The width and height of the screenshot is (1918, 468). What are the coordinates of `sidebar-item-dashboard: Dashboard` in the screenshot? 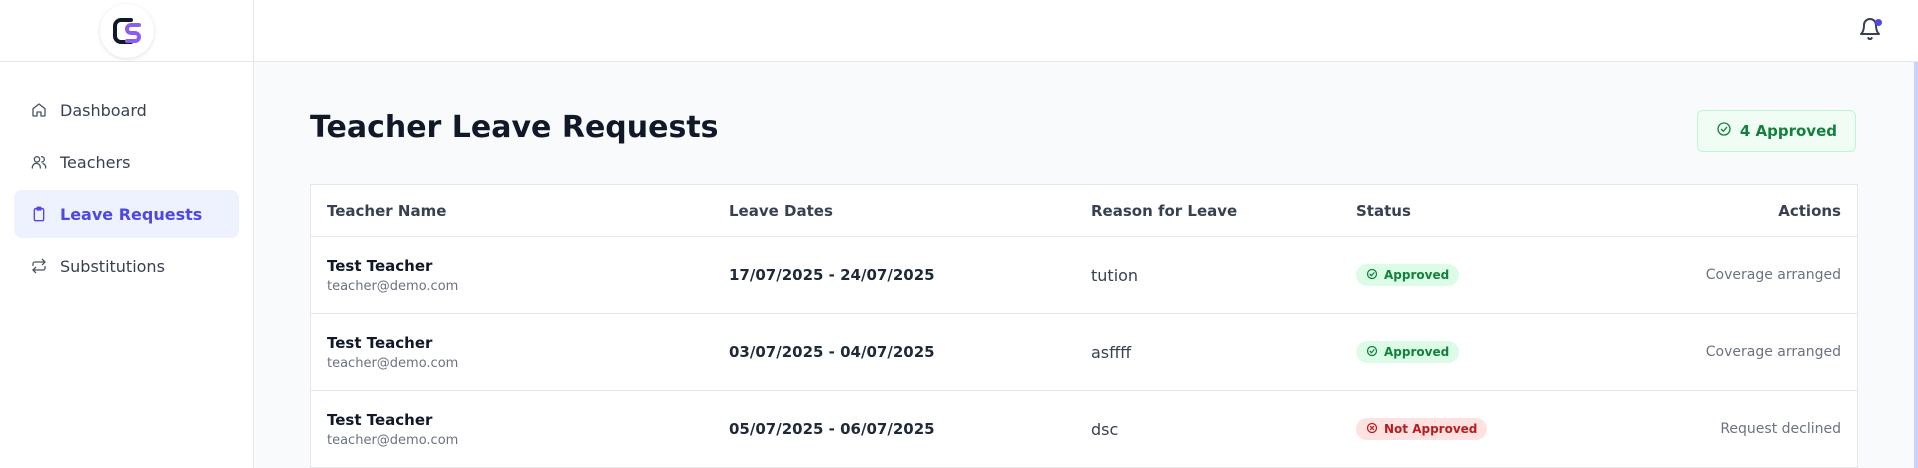 It's located at (126, 110).